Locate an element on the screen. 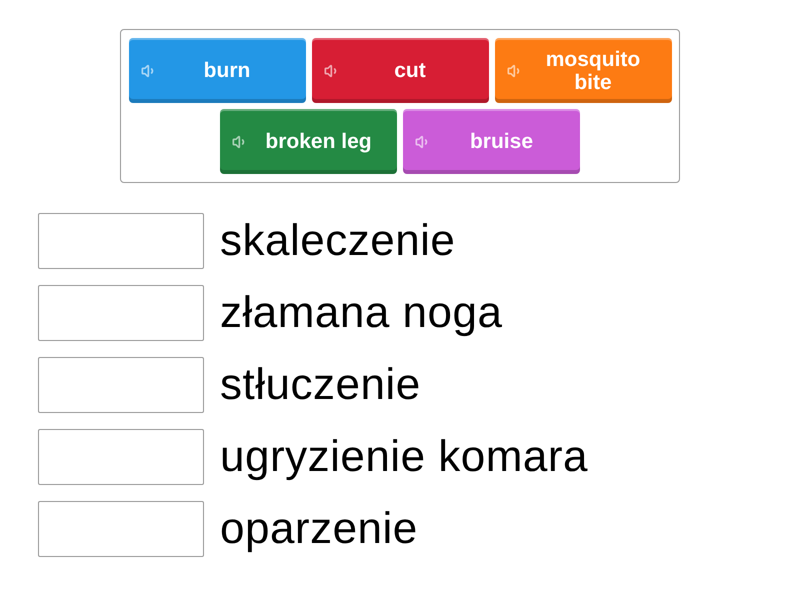 This screenshot has height=600, width=800. answer-label: stłuczenie is located at coordinates (320, 385).